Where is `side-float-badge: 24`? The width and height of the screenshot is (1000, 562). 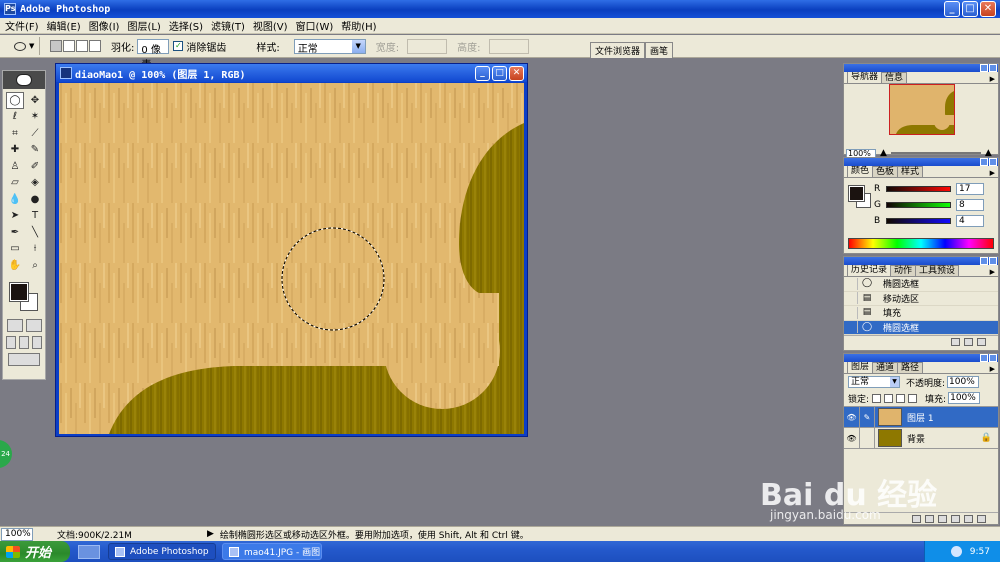 side-float-badge: 24 is located at coordinates (6, 454).